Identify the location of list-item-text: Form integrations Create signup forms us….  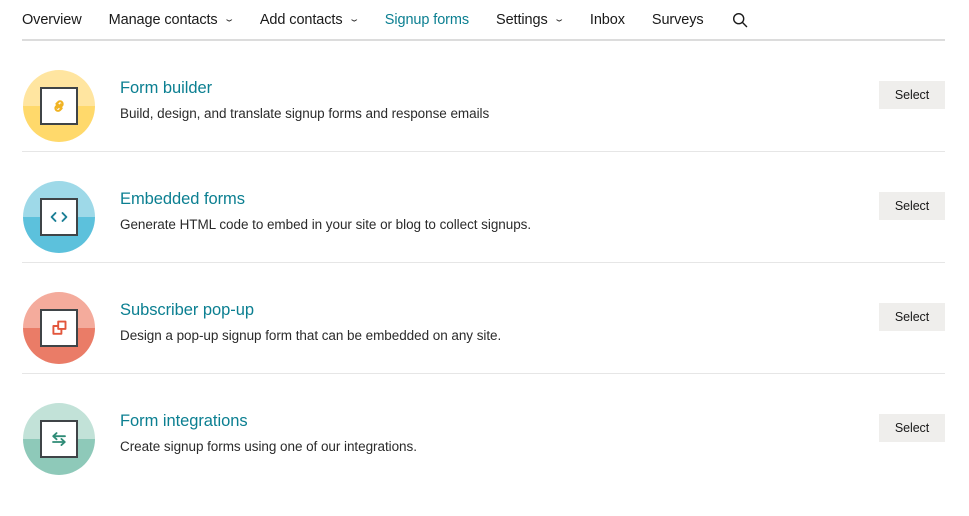
(499, 434).